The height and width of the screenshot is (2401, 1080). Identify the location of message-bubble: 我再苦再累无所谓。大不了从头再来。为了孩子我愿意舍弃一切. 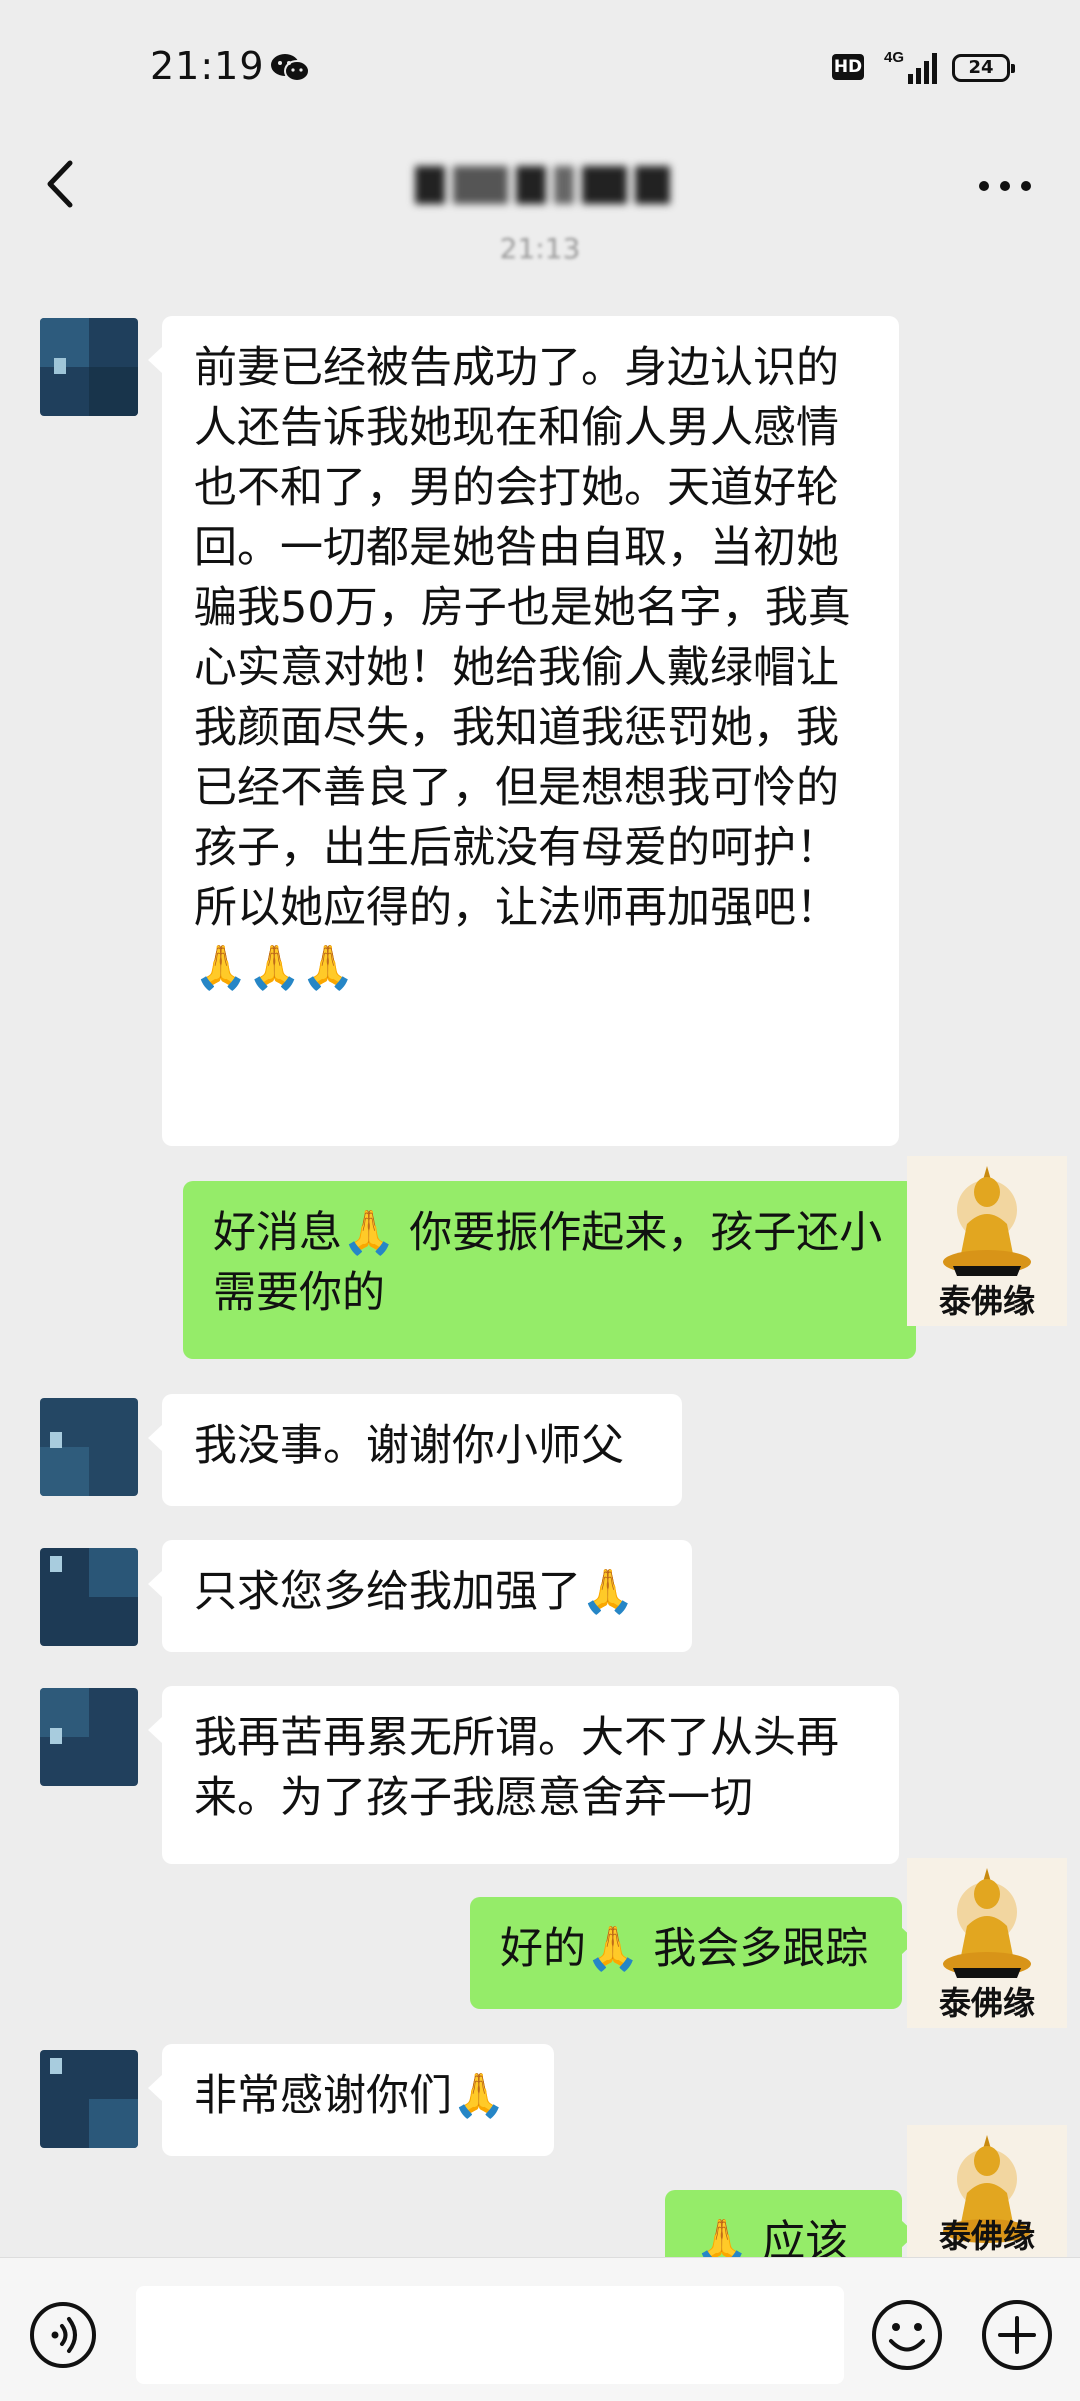
(523, 1775).